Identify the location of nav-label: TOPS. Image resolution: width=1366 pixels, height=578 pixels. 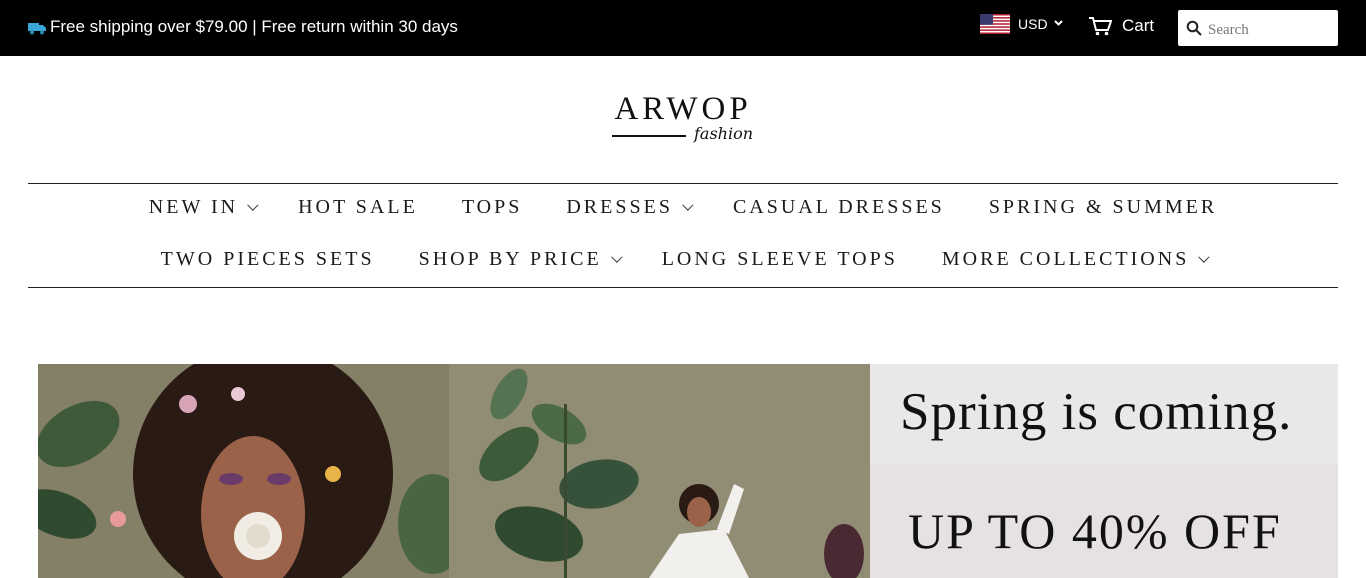
(492, 207).